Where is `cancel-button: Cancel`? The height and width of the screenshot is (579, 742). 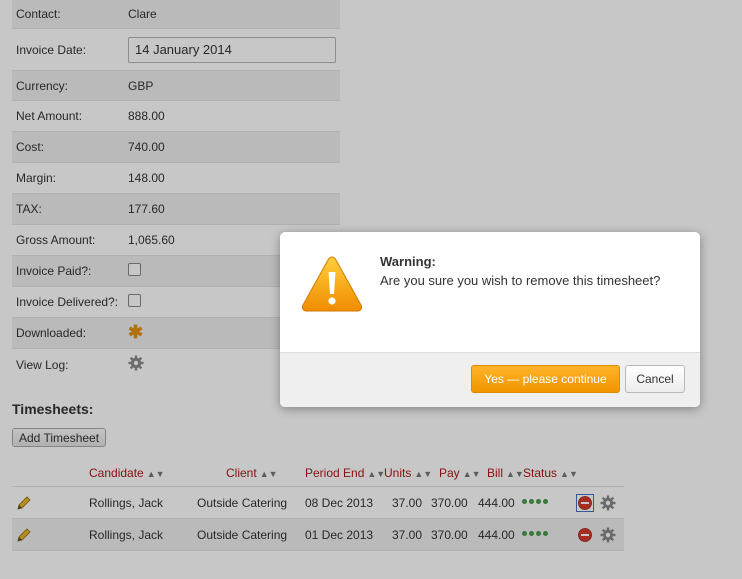 cancel-button: Cancel is located at coordinates (655, 379).